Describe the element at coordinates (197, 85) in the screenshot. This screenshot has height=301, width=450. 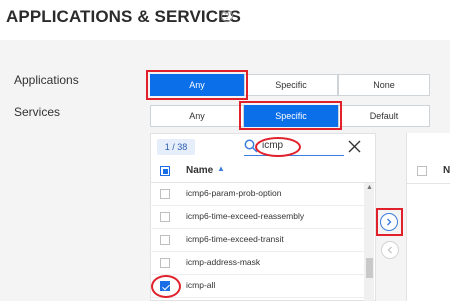
I see `applications-any-button: Any` at that location.